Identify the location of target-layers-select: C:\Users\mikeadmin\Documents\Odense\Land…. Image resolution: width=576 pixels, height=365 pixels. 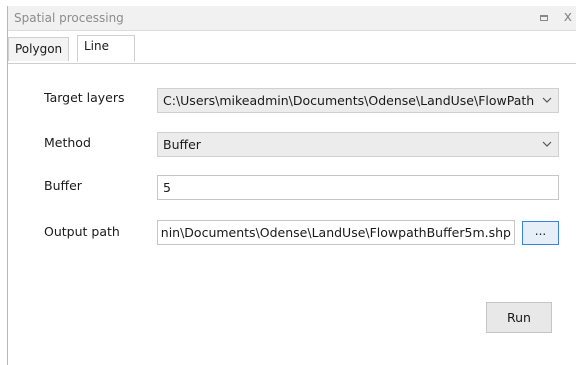
(358, 100).